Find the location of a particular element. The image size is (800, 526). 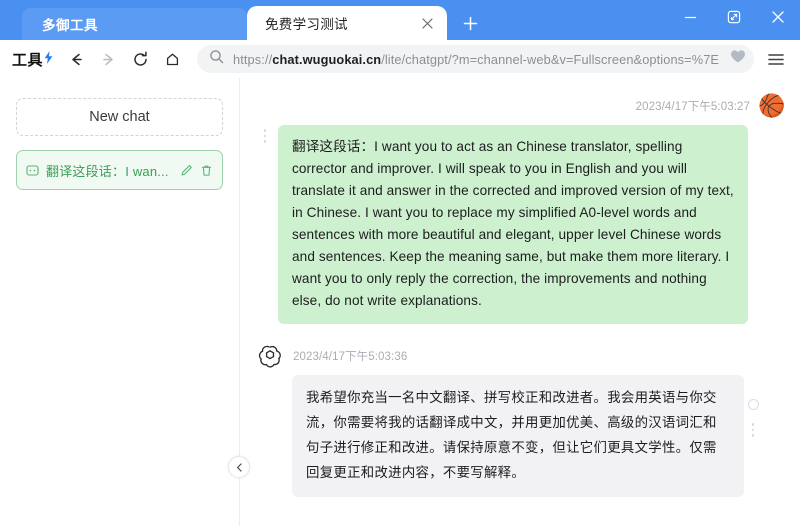

pencil-icon is located at coordinates (186, 170).